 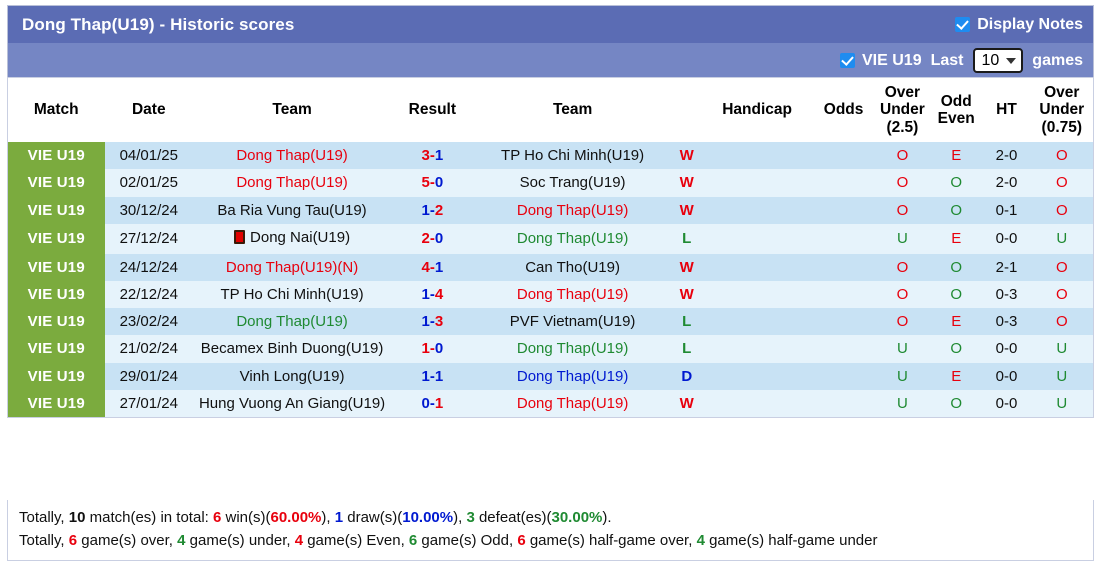 I want to click on away-team-name: Dong Thap(U19), so click(x=572, y=348).